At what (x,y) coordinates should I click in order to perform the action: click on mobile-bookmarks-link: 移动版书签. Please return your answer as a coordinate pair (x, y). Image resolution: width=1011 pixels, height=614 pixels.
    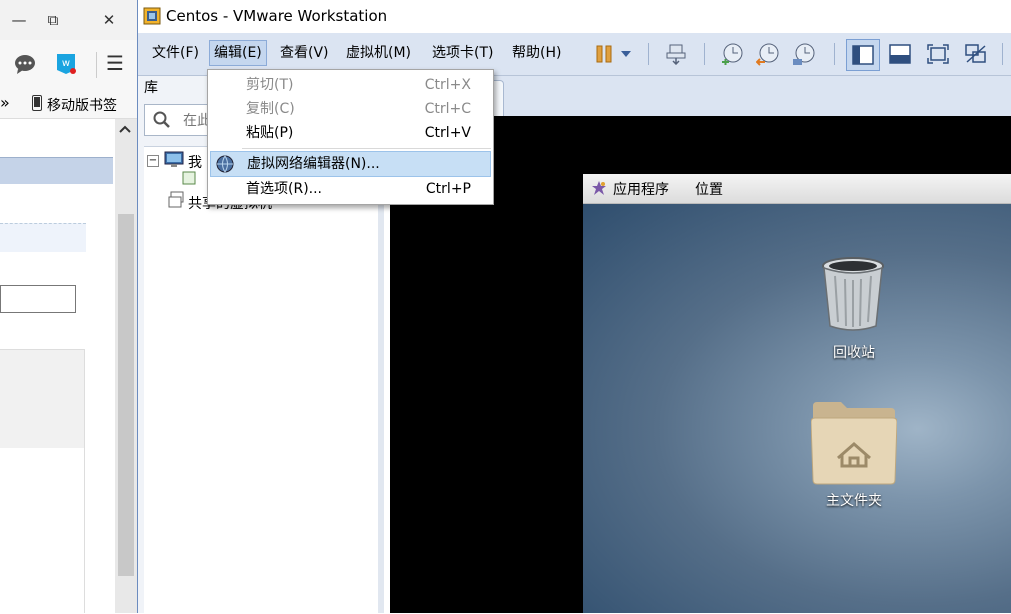
    Looking at the image, I should click on (82, 105).